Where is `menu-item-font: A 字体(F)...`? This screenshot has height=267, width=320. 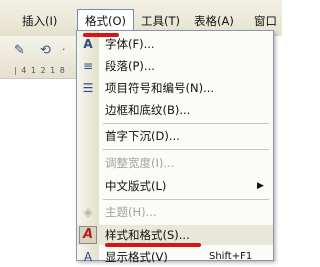 menu-item-font: A 字体(F)... is located at coordinates (175, 44).